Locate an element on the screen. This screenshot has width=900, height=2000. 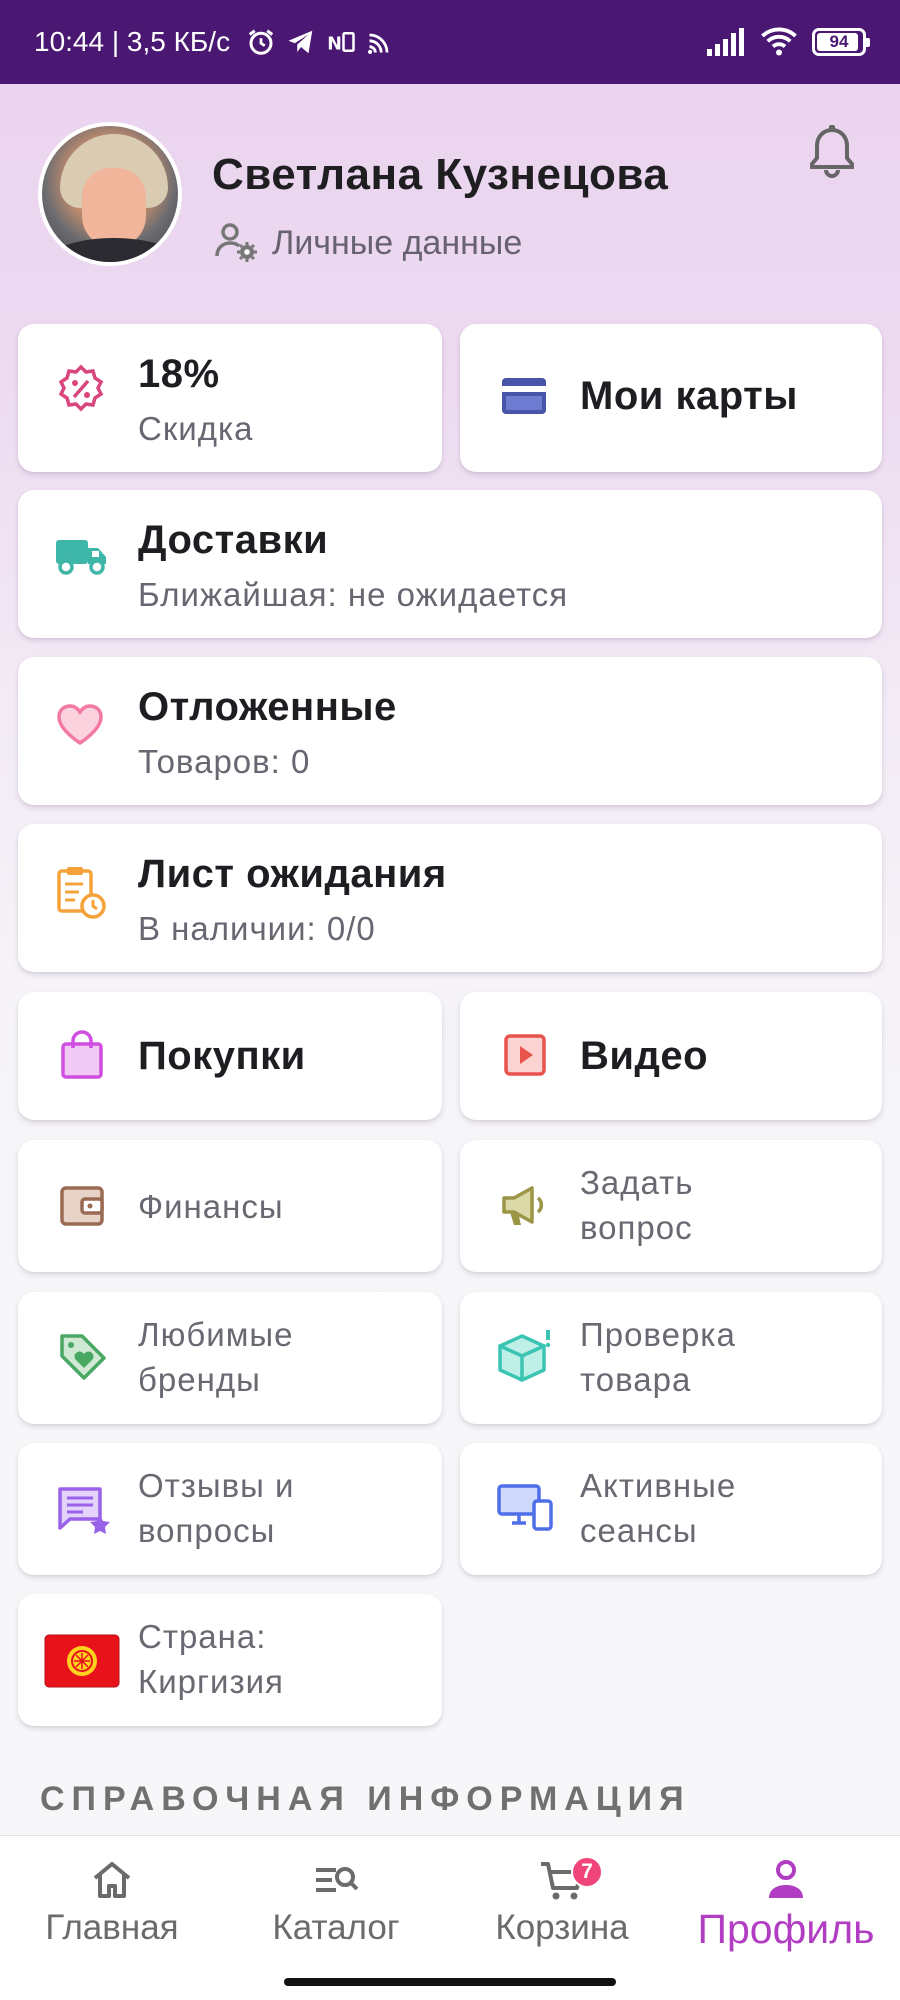
reviews-label: Отзывы и вопросы is located at coordinates (216, 1508).